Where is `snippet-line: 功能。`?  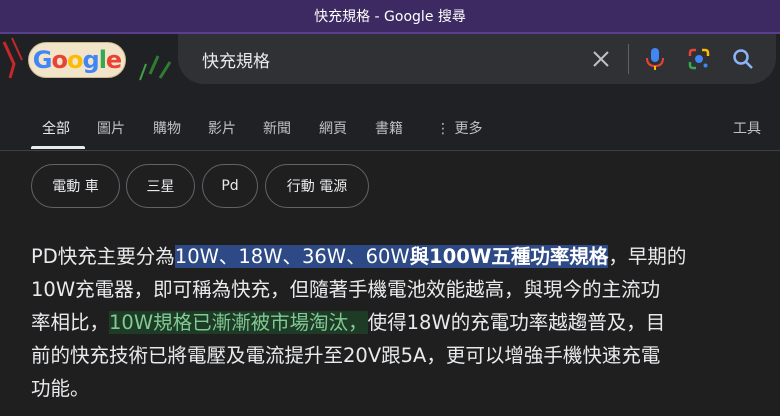 snippet-line: 功能。 is located at coordinates (60, 388).